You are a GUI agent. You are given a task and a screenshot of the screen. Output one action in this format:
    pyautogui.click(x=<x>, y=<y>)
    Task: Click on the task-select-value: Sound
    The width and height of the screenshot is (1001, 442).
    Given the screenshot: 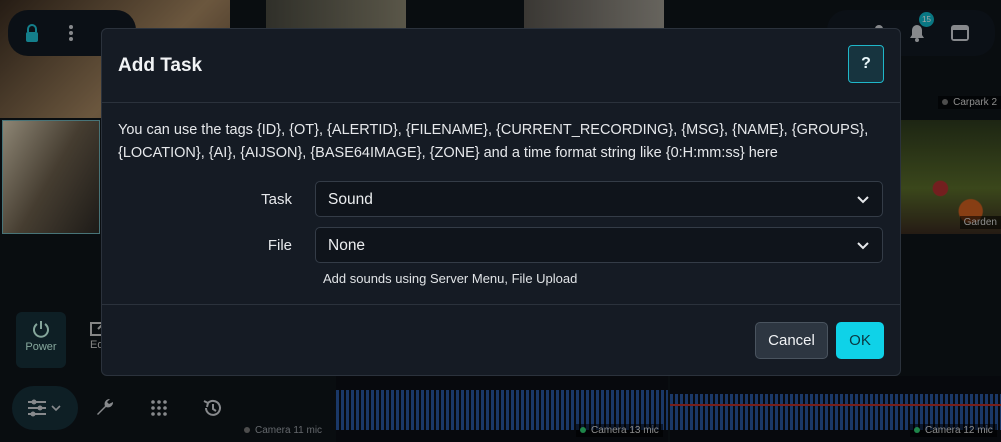 What is the action you would take?
    pyautogui.click(x=350, y=199)
    